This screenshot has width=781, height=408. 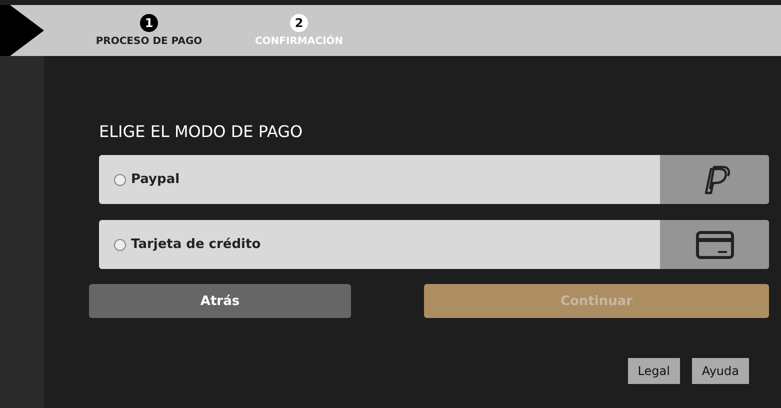 I want to click on step-number: 1, so click(x=149, y=23).